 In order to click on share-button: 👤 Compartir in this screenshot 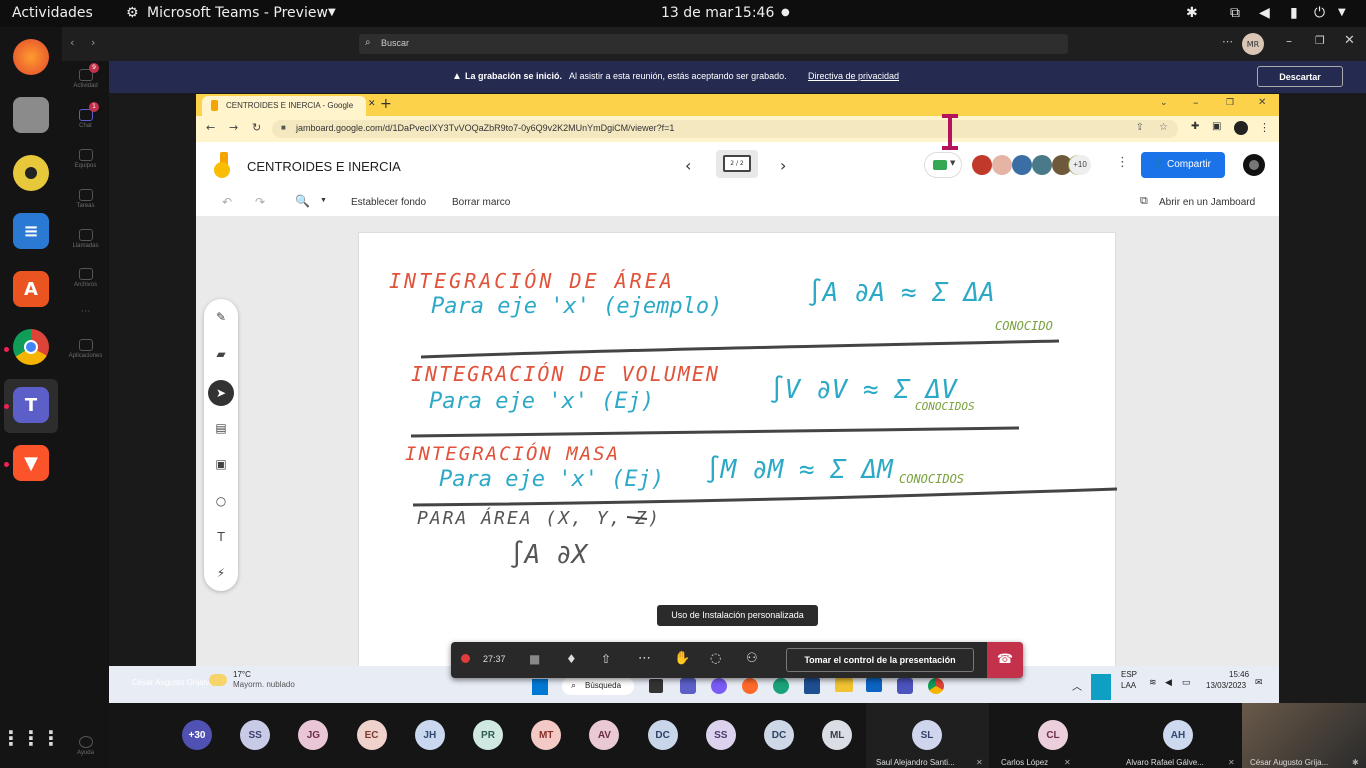, I will do `click(1183, 165)`.